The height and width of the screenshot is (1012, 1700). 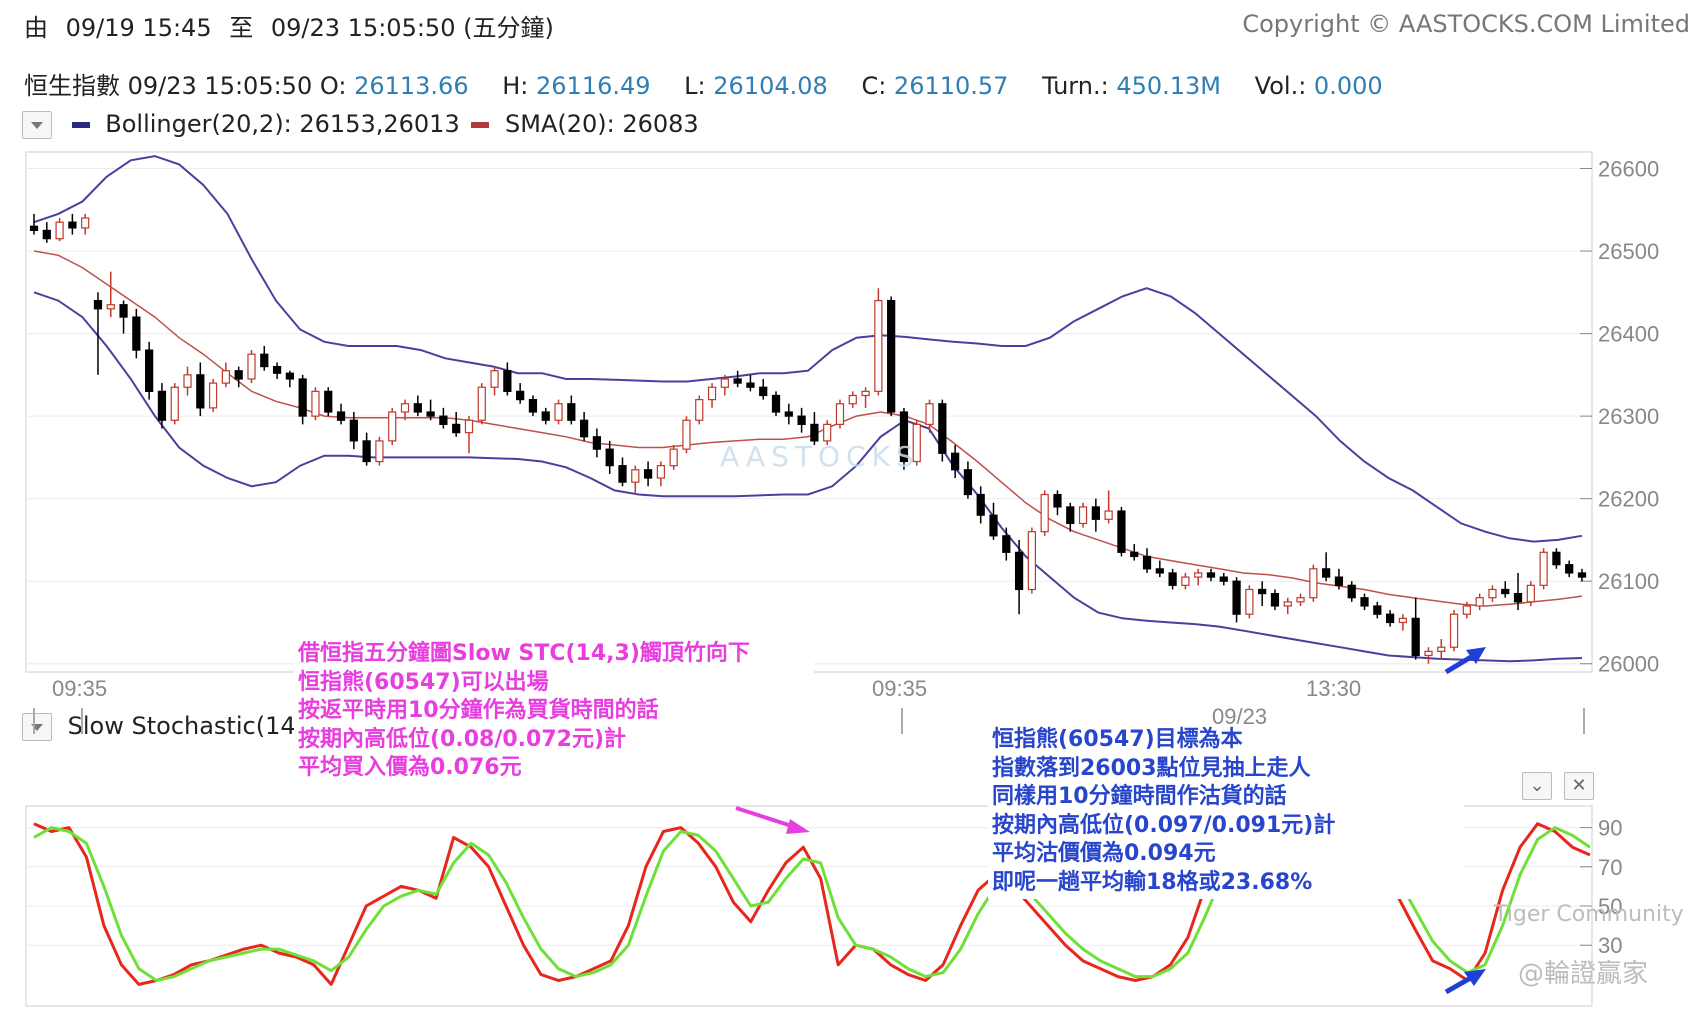 What do you see at coordinates (524, 653) in the screenshot?
I see `pink-annotation-line: 借恒指五分鐘圖Slow STC(14,3)觸頂竹向下` at bounding box center [524, 653].